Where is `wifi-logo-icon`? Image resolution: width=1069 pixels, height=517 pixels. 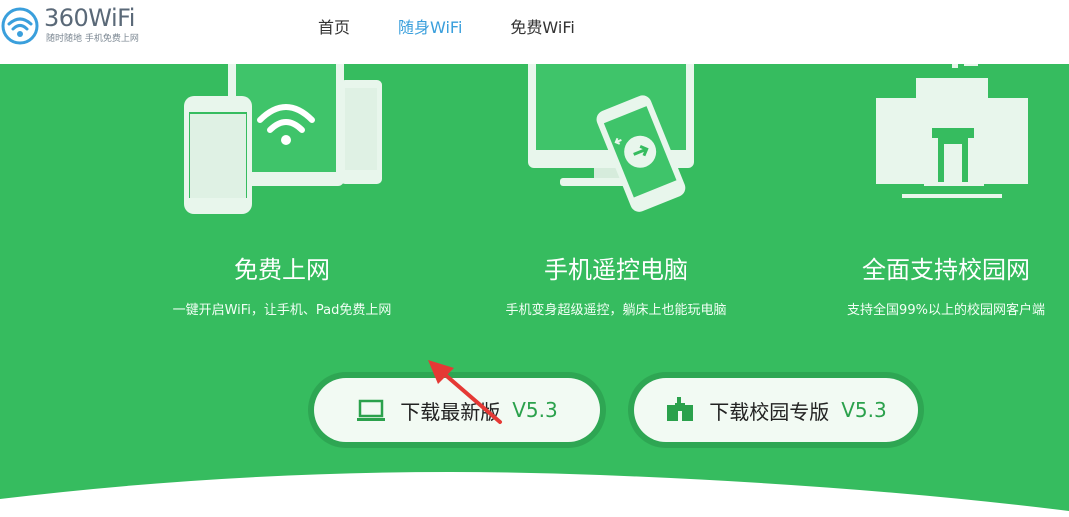
wifi-logo-icon is located at coordinates (20, 26).